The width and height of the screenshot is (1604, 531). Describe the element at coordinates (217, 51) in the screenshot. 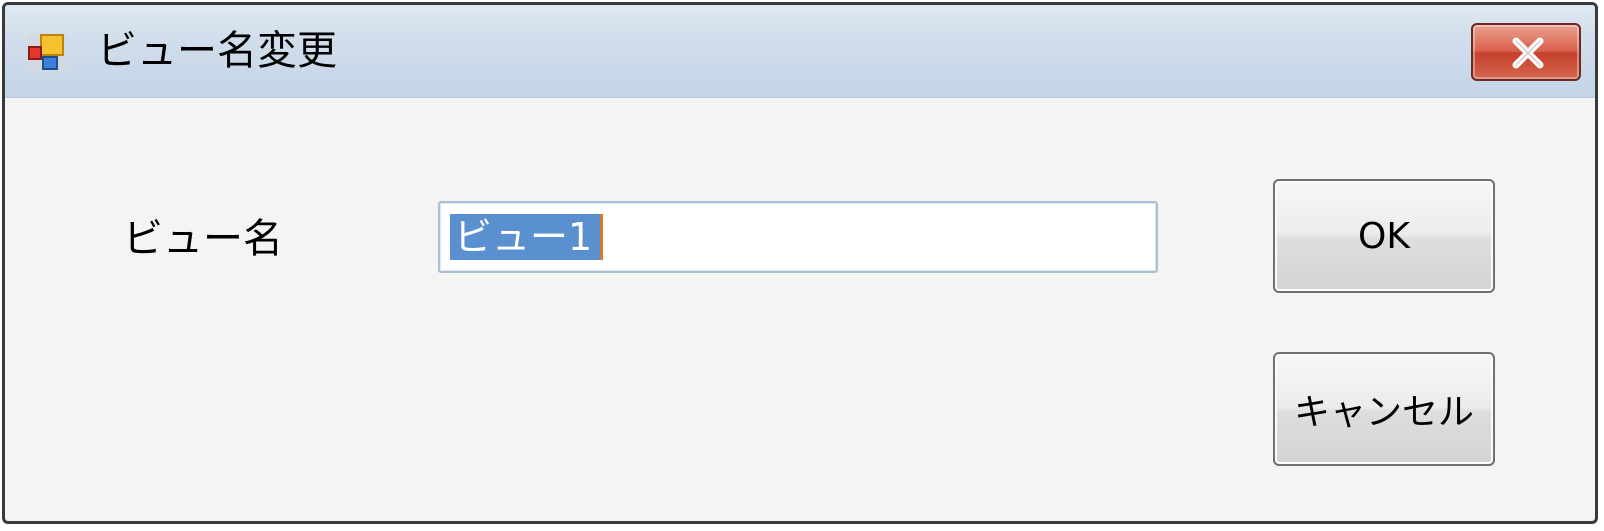

I see `window-title: ビュー名変更` at that location.